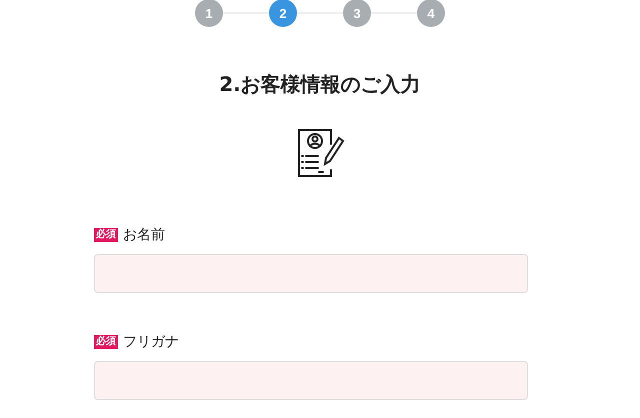 This screenshot has width=640, height=418. What do you see at coordinates (151, 342) in the screenshot?
I see `field-label: フリガナ` at bounding box center [151, 342].